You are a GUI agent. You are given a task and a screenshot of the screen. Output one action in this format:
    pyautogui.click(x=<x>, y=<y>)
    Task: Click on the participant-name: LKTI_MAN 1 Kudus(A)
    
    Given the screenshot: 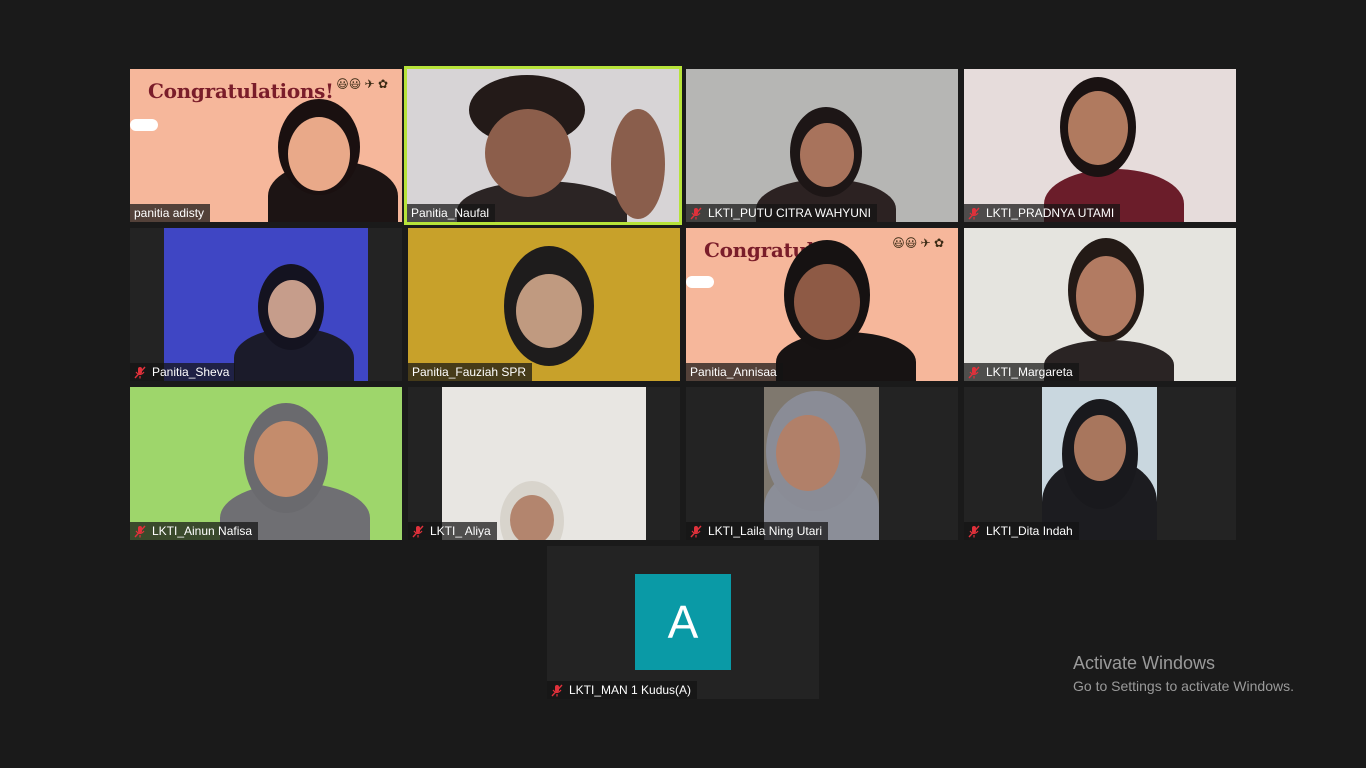 What is the action you would take?
    pyautogui.click(x=622, y=690)
    